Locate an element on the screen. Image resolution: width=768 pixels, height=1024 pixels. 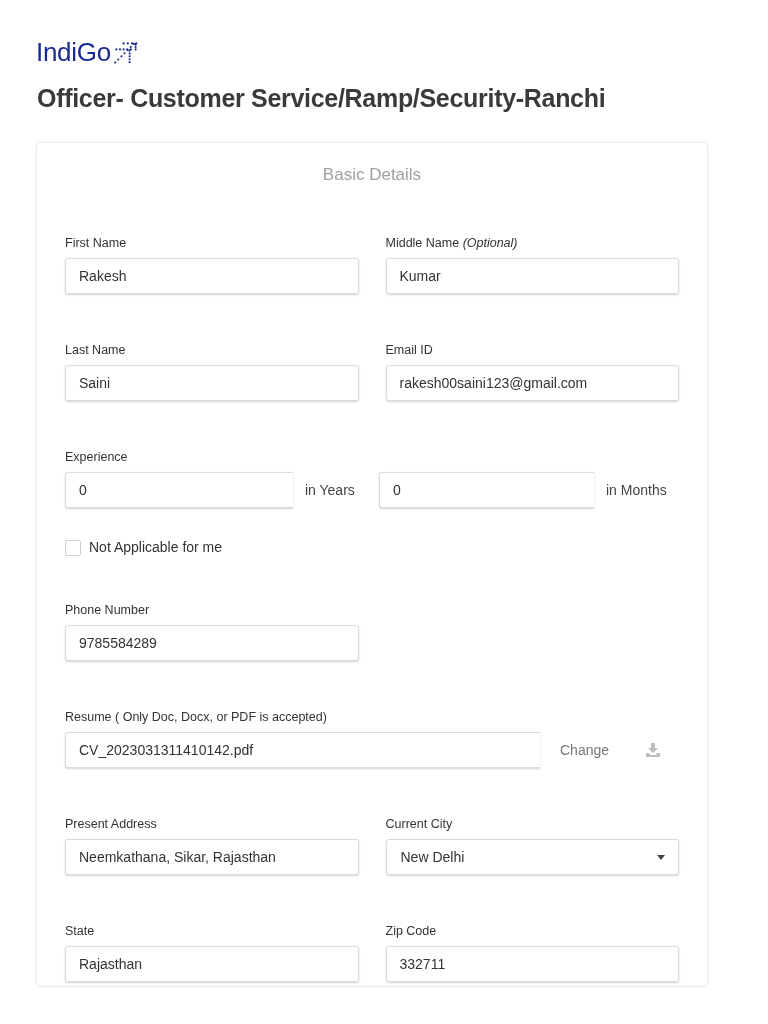
file-field: CV_2023031311410142.pdf is located at coordinates (302, 750).